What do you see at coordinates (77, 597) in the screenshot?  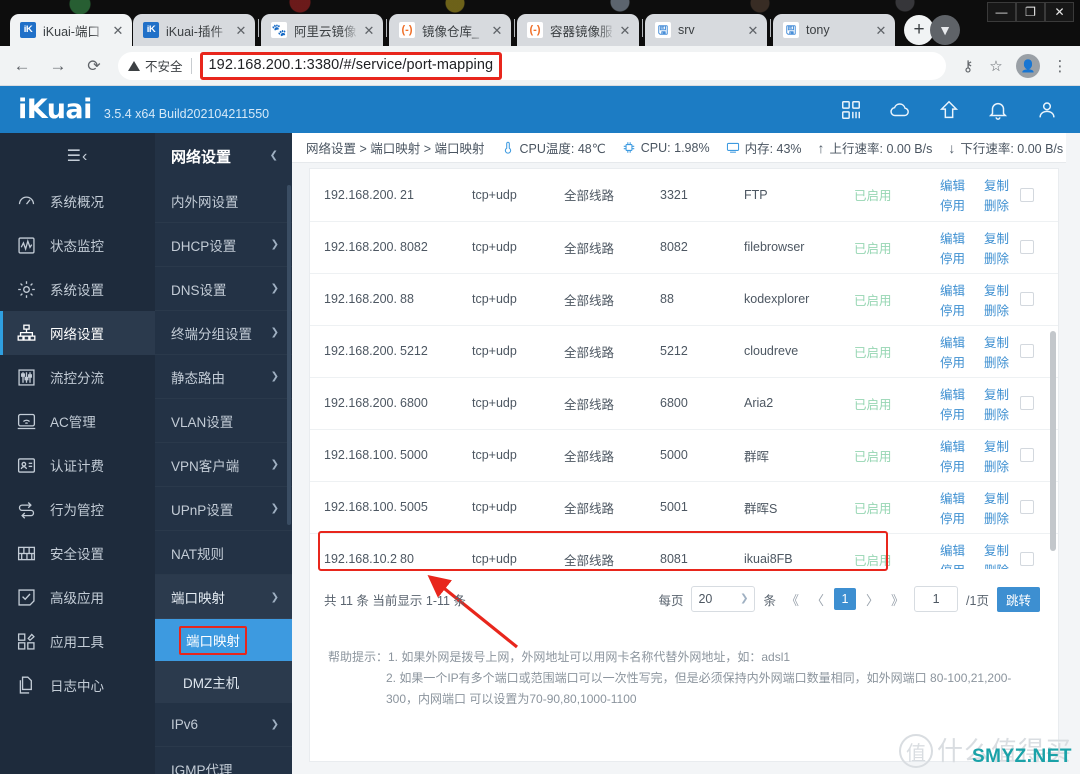 I see `sidebar-item-advanced-apps: 高级应用` at bounding box center [77, 597].